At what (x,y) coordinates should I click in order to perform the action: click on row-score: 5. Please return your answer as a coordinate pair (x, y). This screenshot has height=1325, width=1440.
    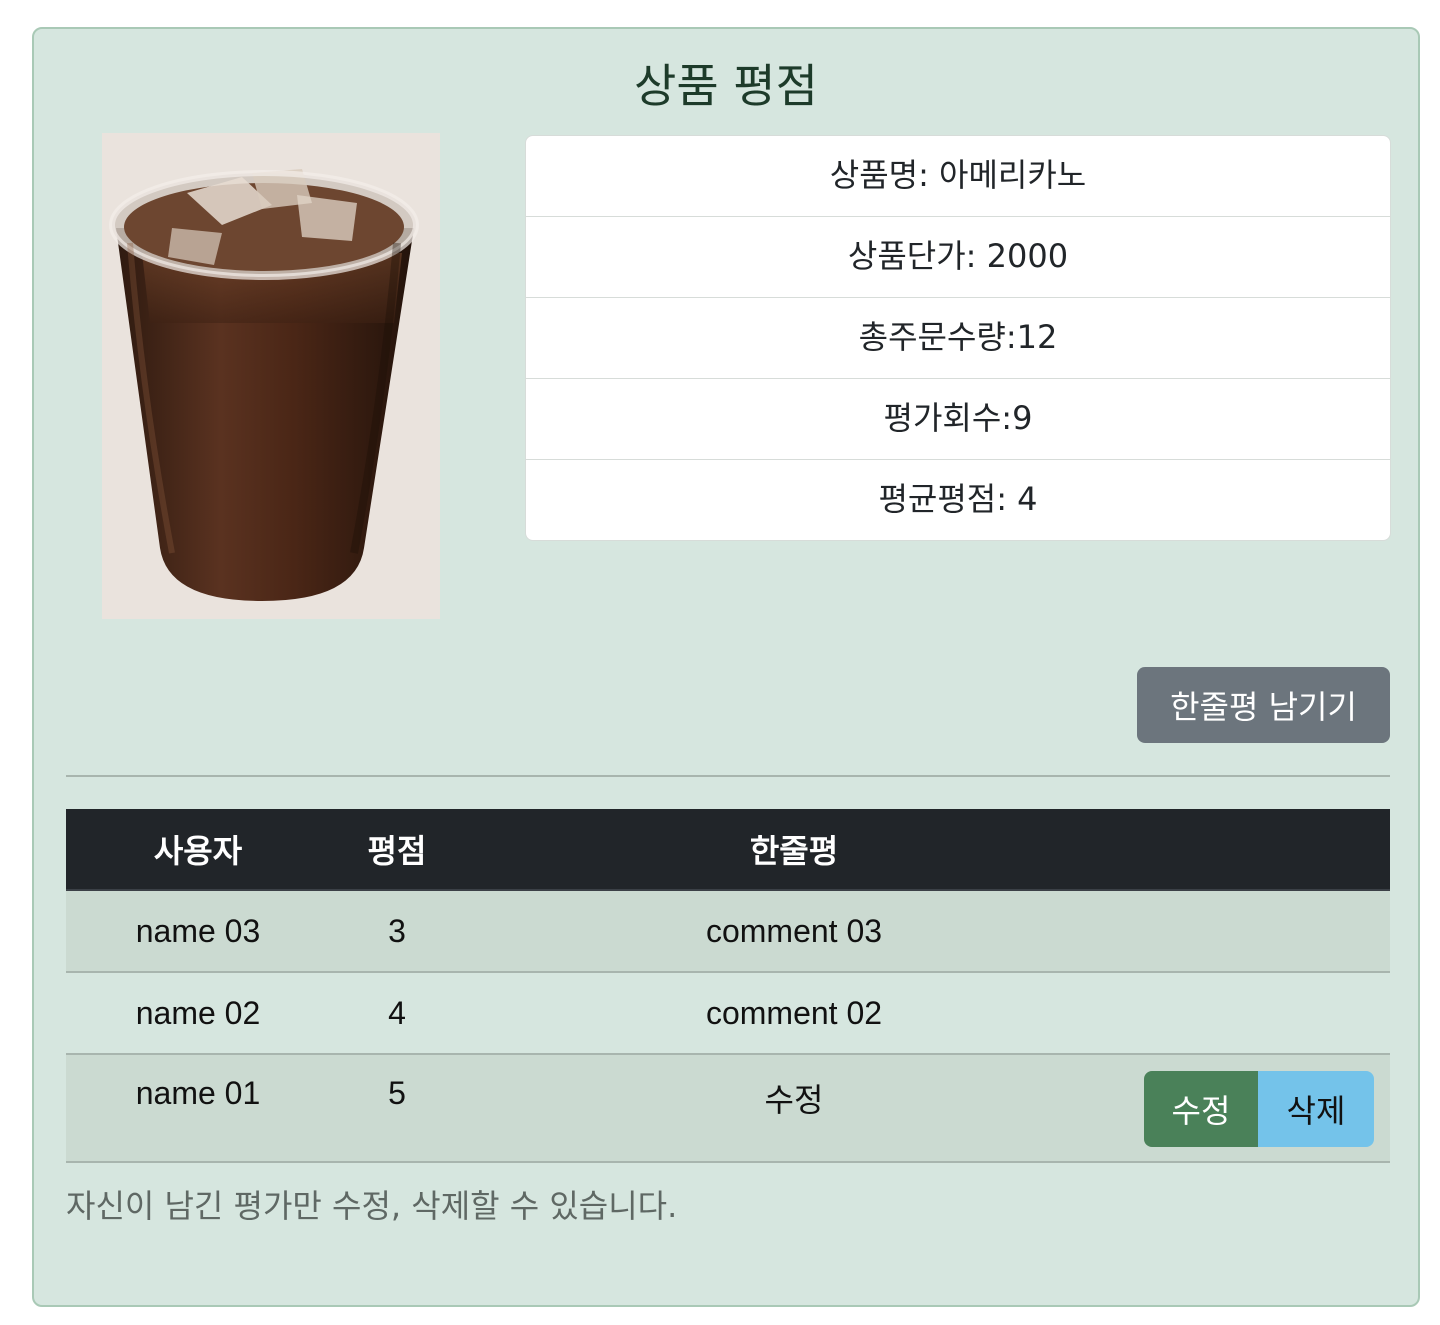
    Looking at the image, I should click on (397, 1108).